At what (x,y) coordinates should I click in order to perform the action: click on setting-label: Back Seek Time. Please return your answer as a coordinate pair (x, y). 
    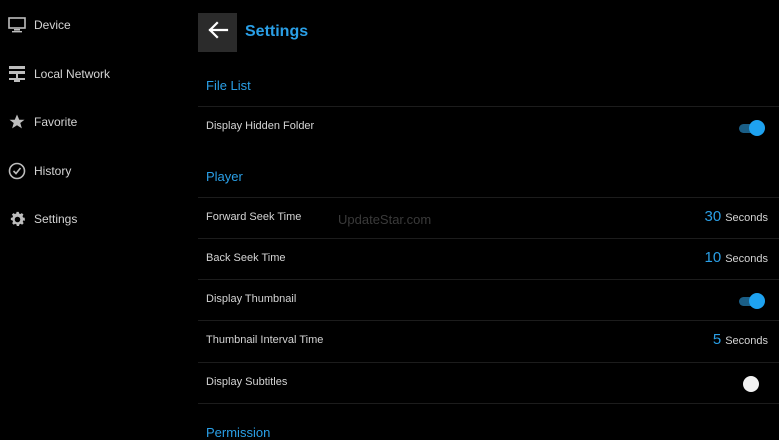
    Looking at the image, I should click on (246, 258).